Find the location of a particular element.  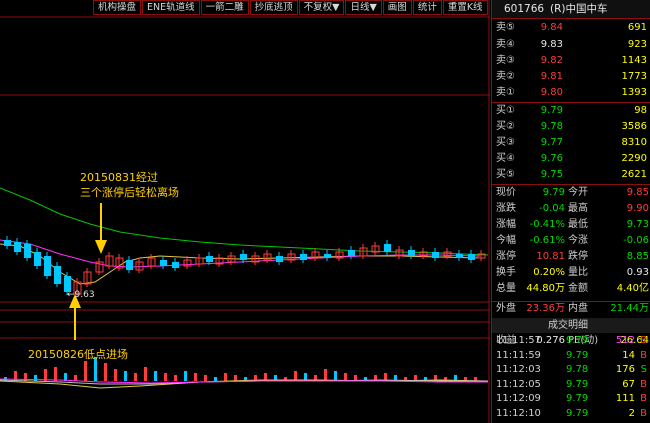

buy-price: 9.76 is located at coordinates (551, 158).